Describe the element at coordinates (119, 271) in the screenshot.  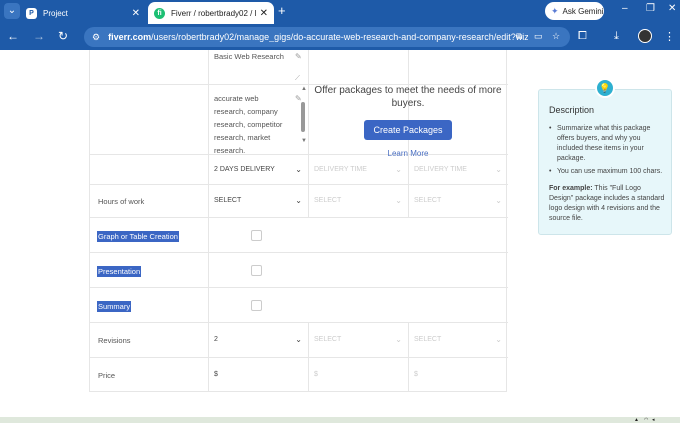
I see `presentation-label: Presentation` at that location.